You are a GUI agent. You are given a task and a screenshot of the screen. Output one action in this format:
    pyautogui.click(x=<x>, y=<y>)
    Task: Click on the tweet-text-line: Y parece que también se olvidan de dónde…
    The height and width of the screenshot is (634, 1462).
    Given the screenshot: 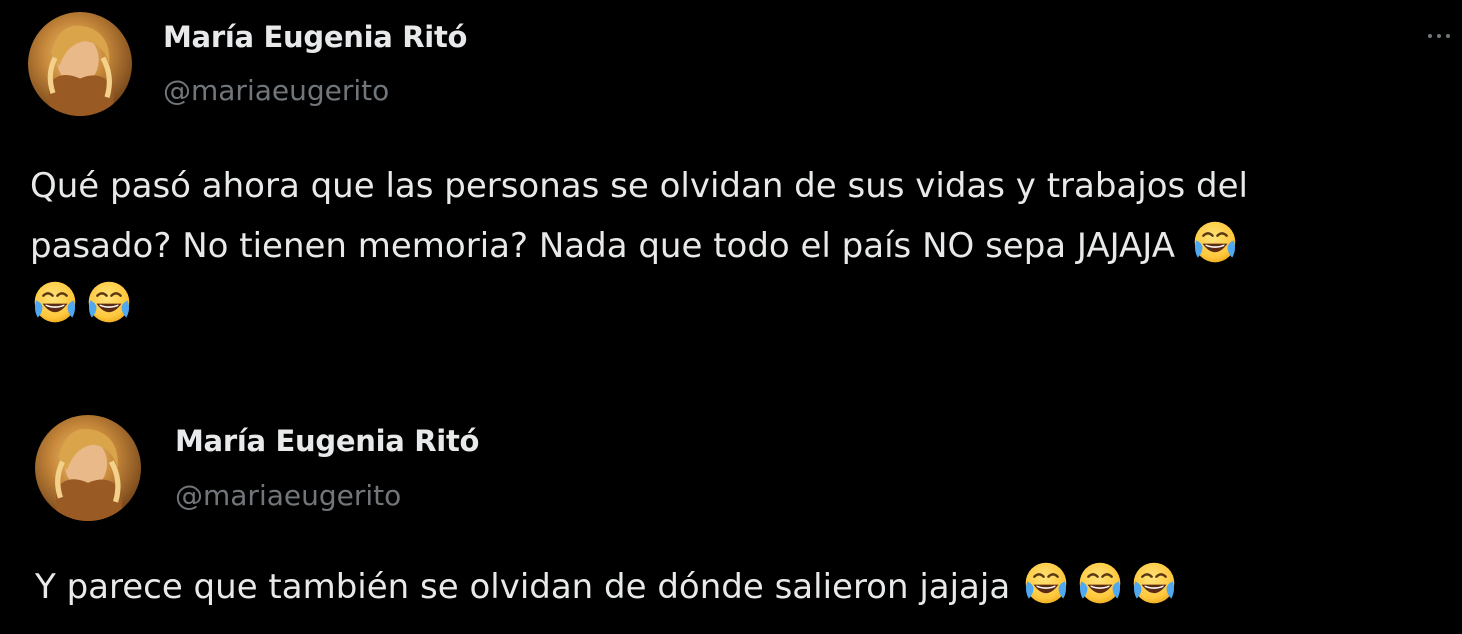 What is the action you would take?
    pyautogui.click(x=523, y=587)
    